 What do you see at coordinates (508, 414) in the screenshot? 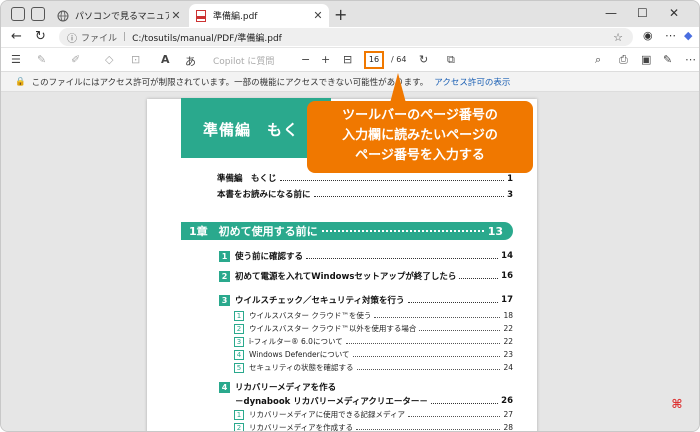
I see `subsection-page: 27` at bounding box center [508, 414].